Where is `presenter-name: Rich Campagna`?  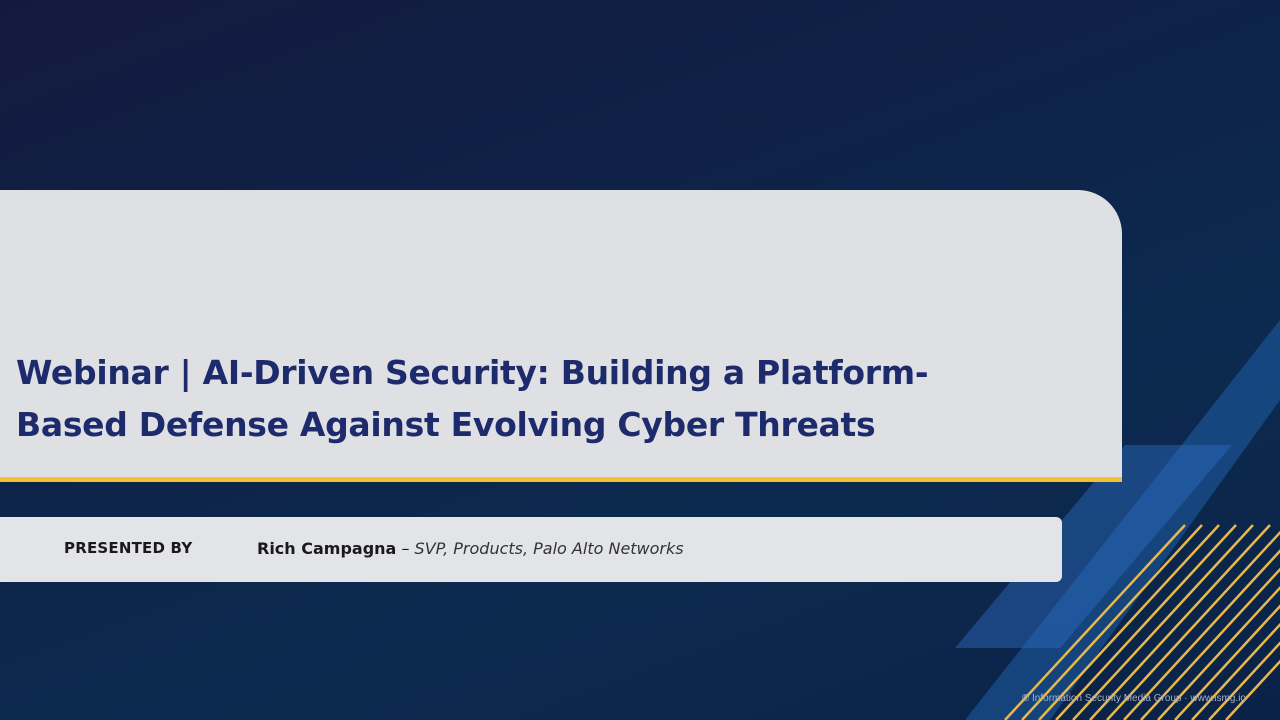
presenter-name: Rich Campagna is located at coordinates (327, 548).